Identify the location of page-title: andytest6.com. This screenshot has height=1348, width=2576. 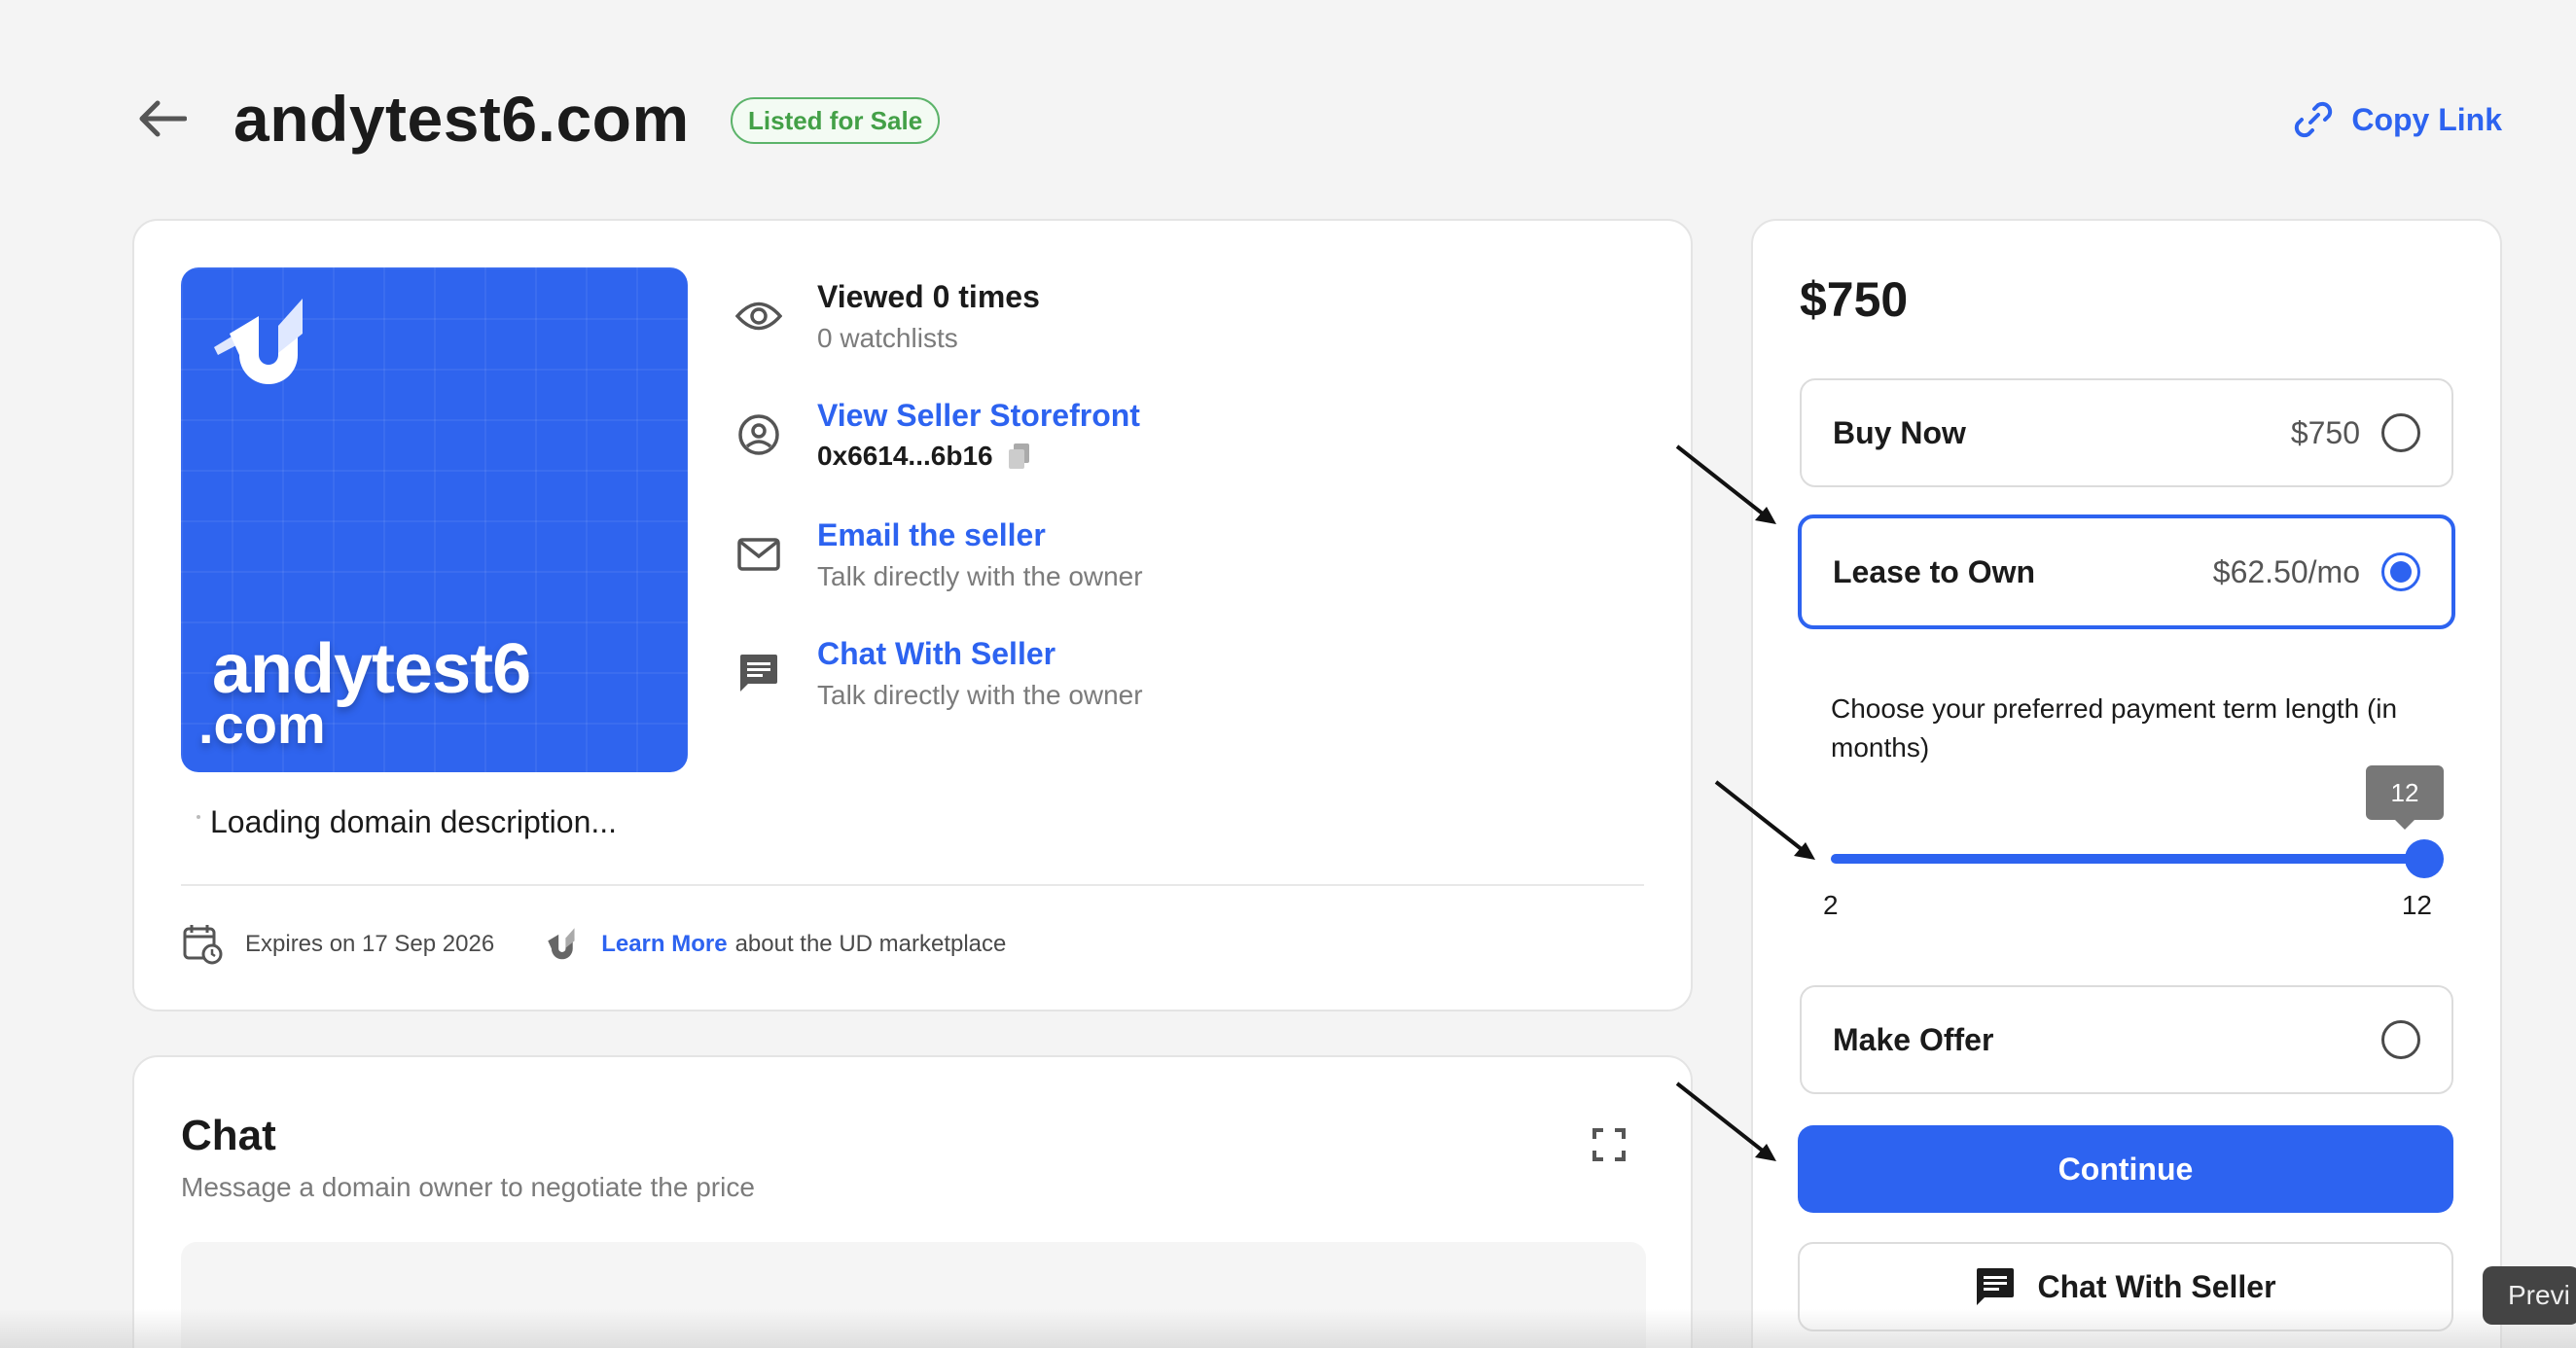
(461, 119).